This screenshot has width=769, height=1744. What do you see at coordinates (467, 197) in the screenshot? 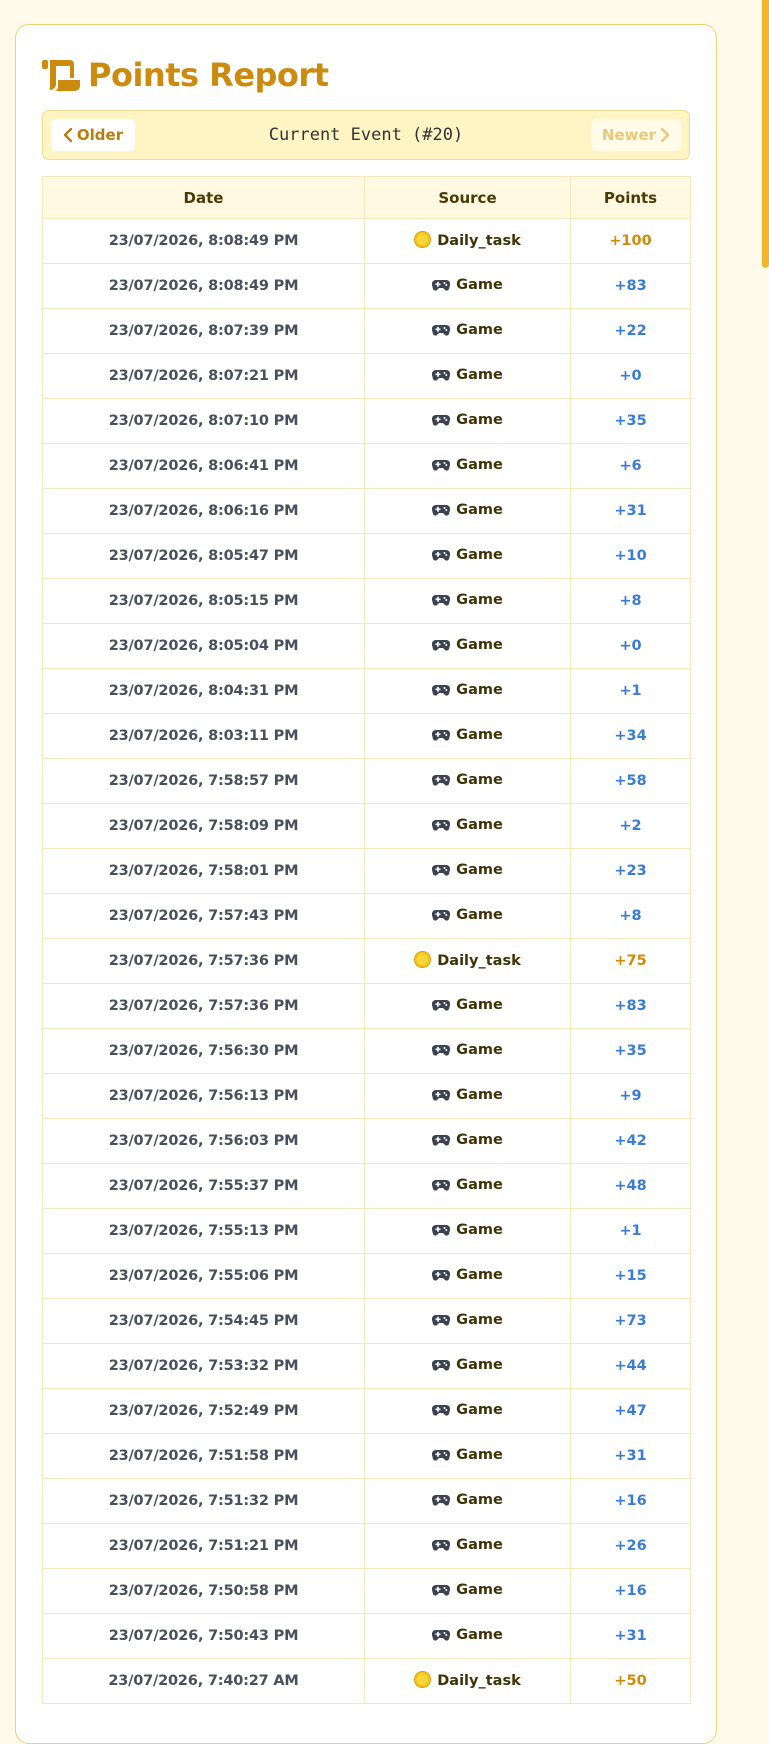
I see `source-column-header: Source` at bounding box center [467, 197].